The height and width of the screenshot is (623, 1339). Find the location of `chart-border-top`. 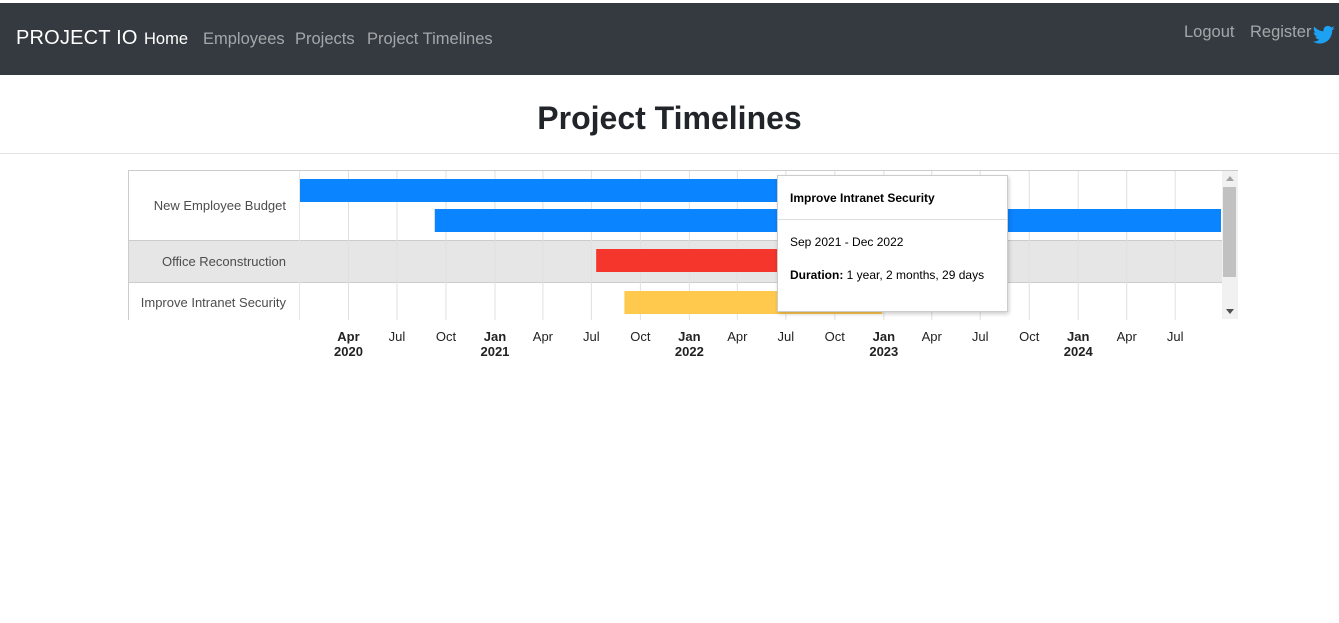

chart-border-top is located at coordinates (683, 170).